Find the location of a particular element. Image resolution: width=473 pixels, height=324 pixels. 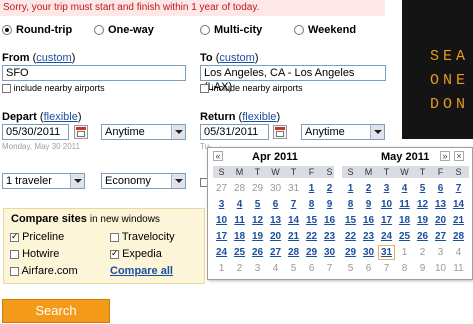

calendar-day-selected: 31 is located at coordinates (386, 252).